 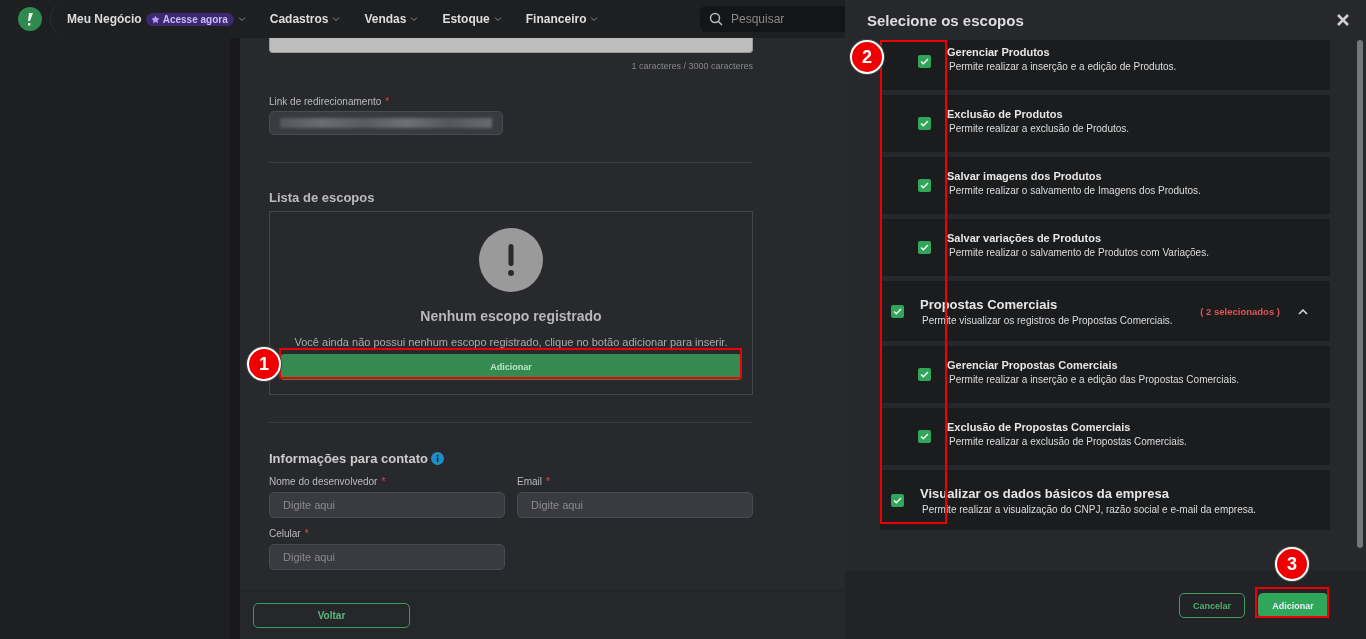 I want to click on scope-description: Permite realizar a inserção e a edição de Produtos., so click(x=1062, y=66).